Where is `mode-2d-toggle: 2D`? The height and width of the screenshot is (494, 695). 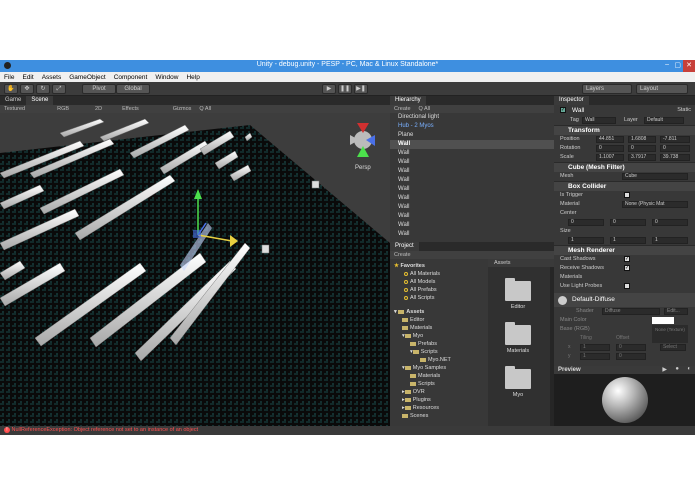 mode-2d-toggle: 2D is located at coordinates (98, 109).